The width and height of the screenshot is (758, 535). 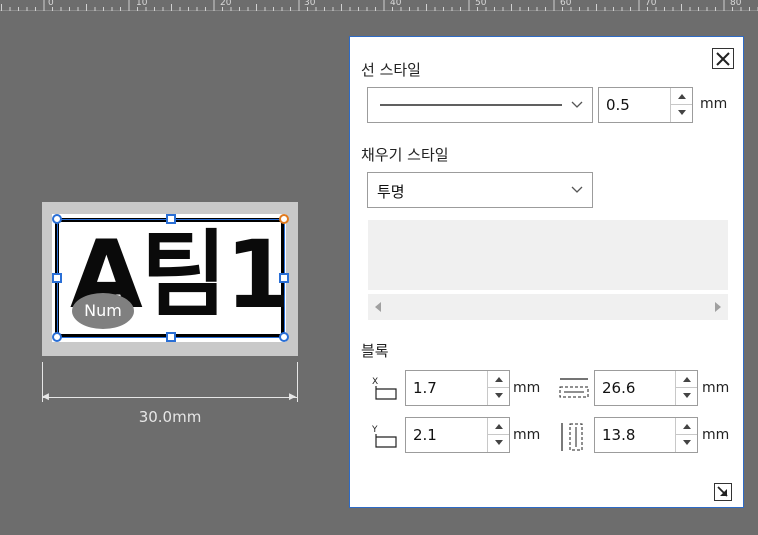 What do you see at coordinates (396, 4) in the screenshot?
I see `ruler-label: 40` at bounding box center [396, 4].